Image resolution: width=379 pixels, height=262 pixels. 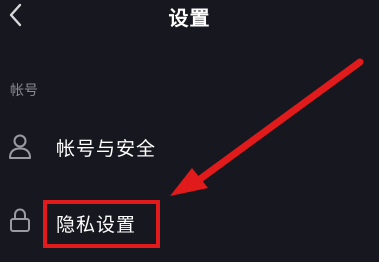 I want to click on user-icon, so click(x=20, y=146).